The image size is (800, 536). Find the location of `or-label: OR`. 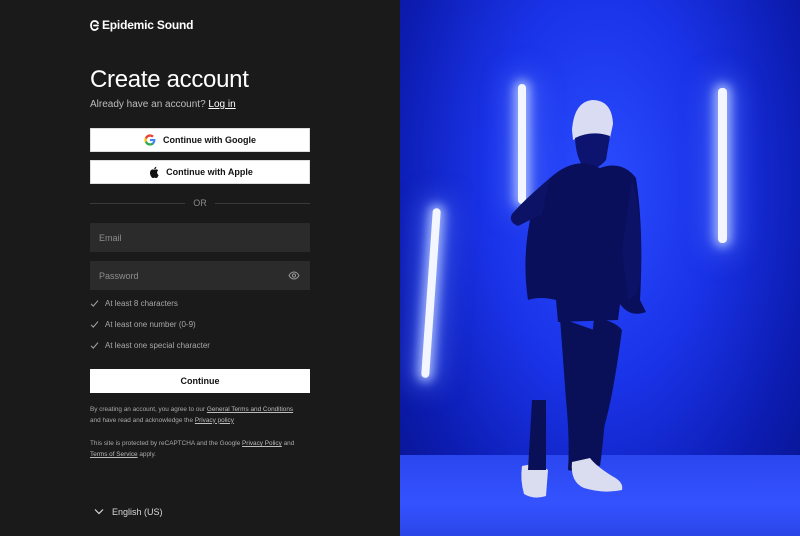

or-label: OR is located at coordinates (200, 203).